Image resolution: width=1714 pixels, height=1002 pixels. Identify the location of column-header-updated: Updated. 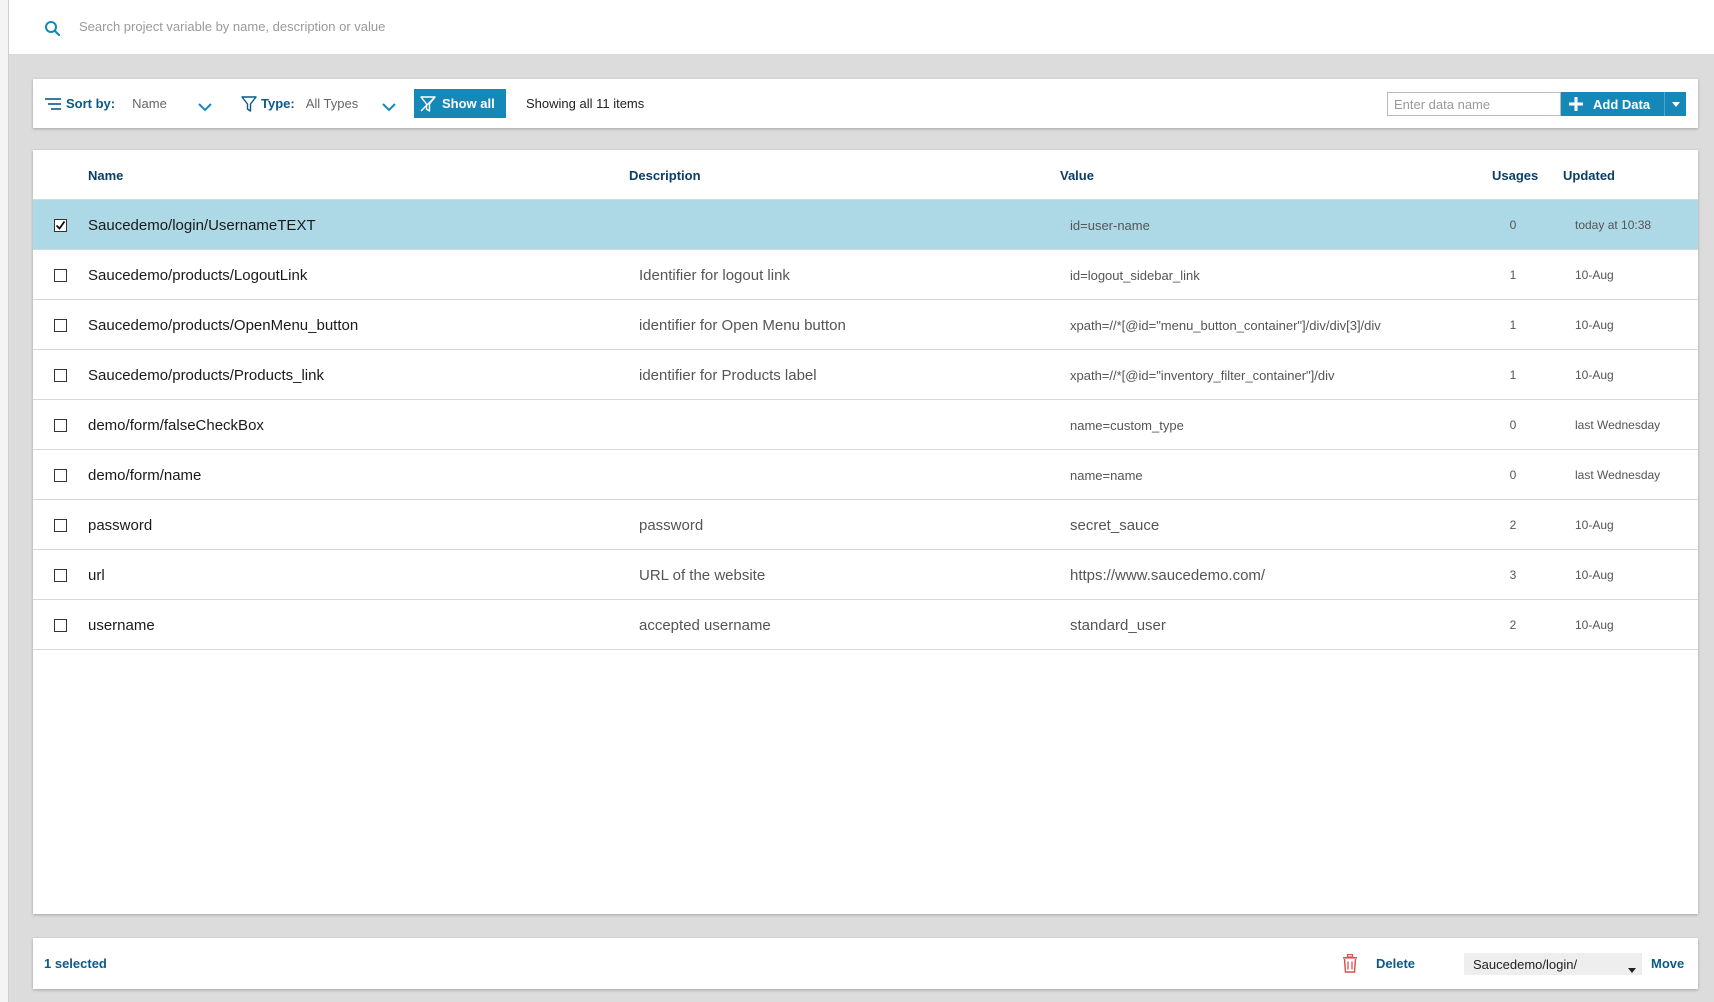
(1589, 175).